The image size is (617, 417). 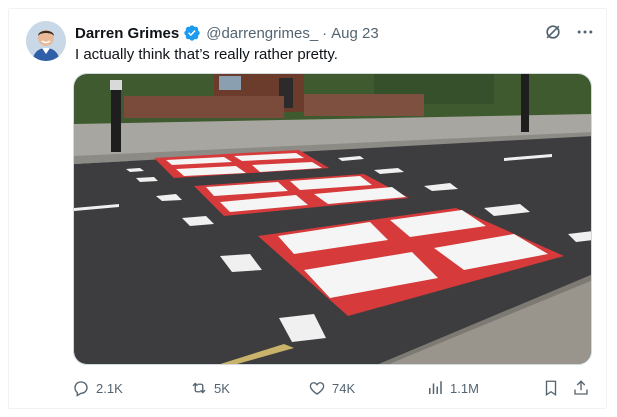 I want to click on reply-count: 2.1K, so click(x=109, y=388).